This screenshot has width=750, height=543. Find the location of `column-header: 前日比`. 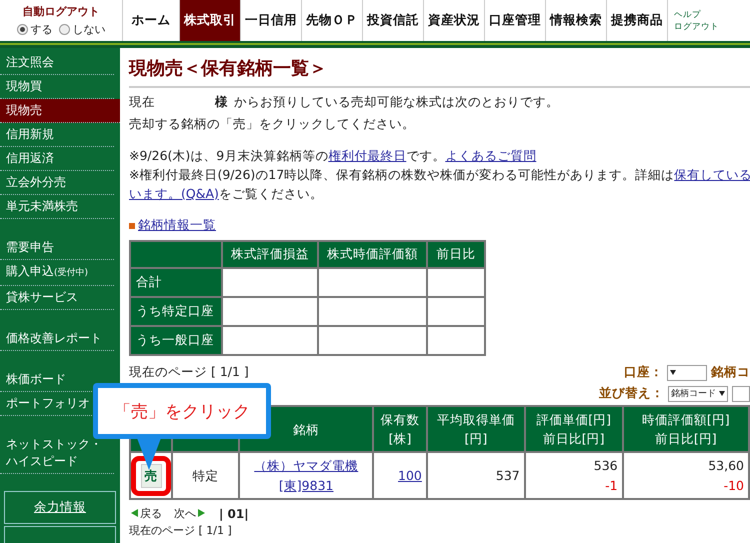

column-header: 前日比 is located at coordinates (456, 254).